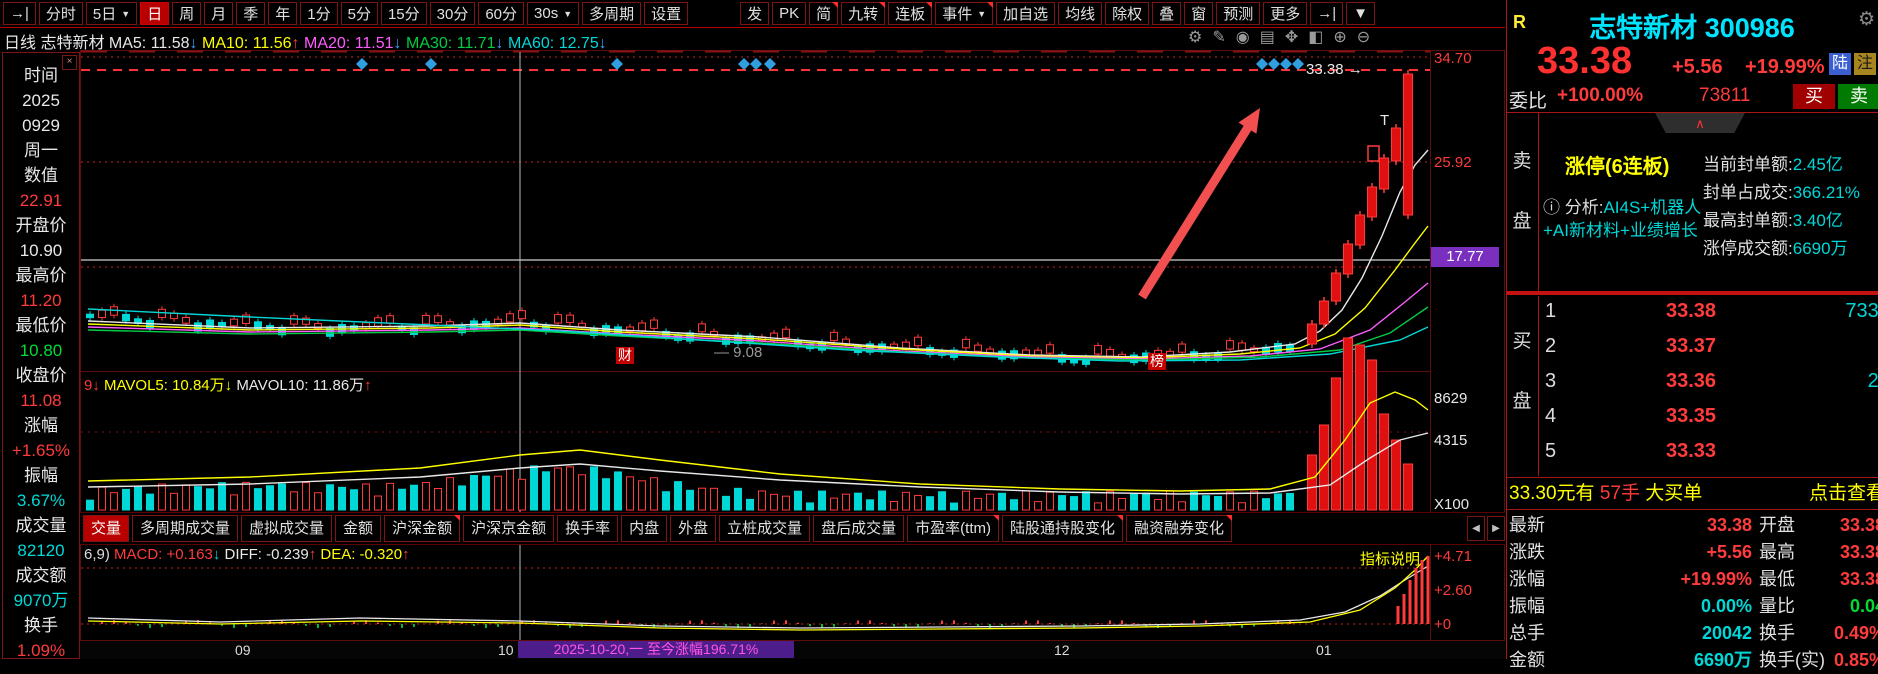 The height and width of the screenshot is (674, 1878). What do you see at coordinates (738, 352) in the screenshot?
I see `low-price-marker: — 9.08` at bounding box center [738, 352].